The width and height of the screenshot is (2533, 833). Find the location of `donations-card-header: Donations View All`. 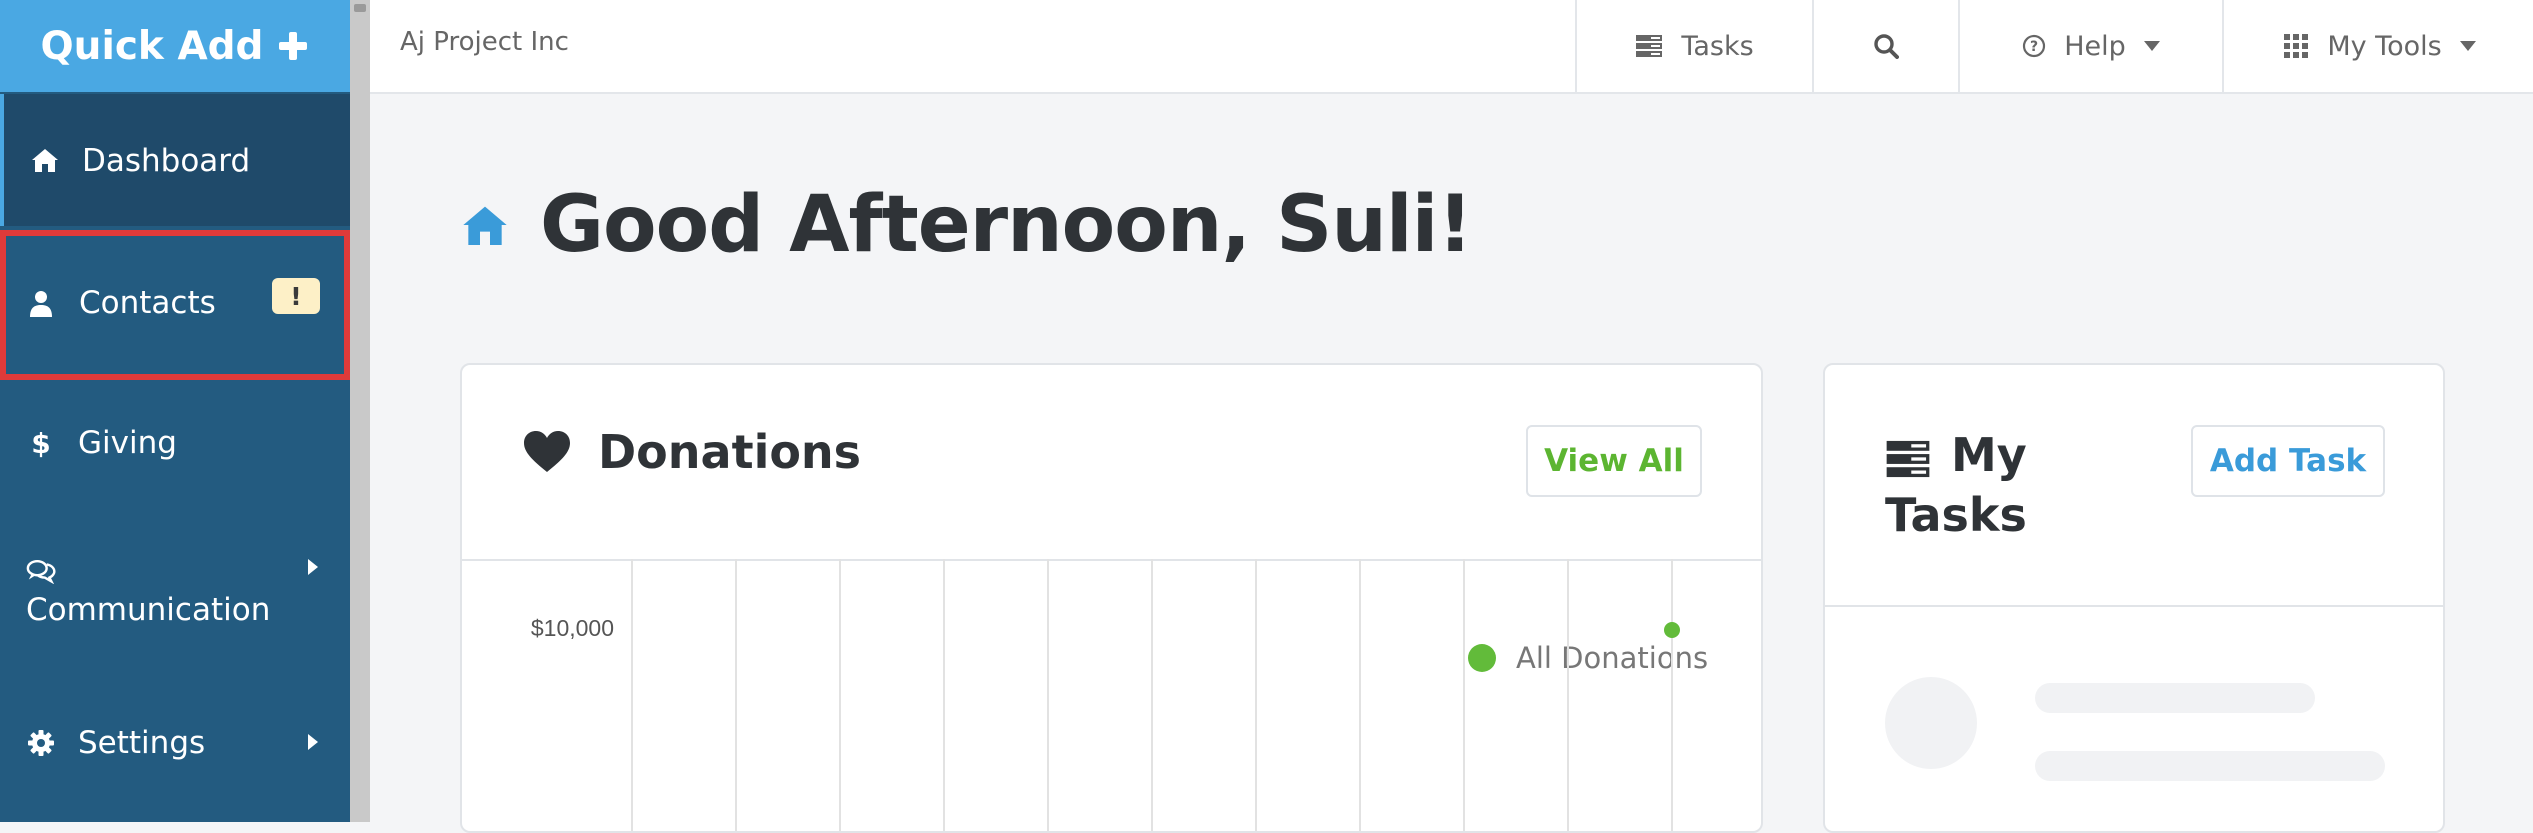

donations-card-header: Donations View All is located at coordinates (1111, 463).